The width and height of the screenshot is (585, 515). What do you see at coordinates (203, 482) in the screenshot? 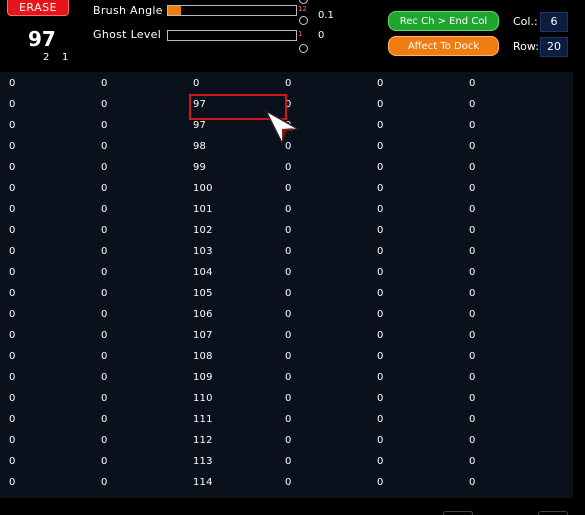
I see `grid-cell: 114` at bounding box center [203, 482].